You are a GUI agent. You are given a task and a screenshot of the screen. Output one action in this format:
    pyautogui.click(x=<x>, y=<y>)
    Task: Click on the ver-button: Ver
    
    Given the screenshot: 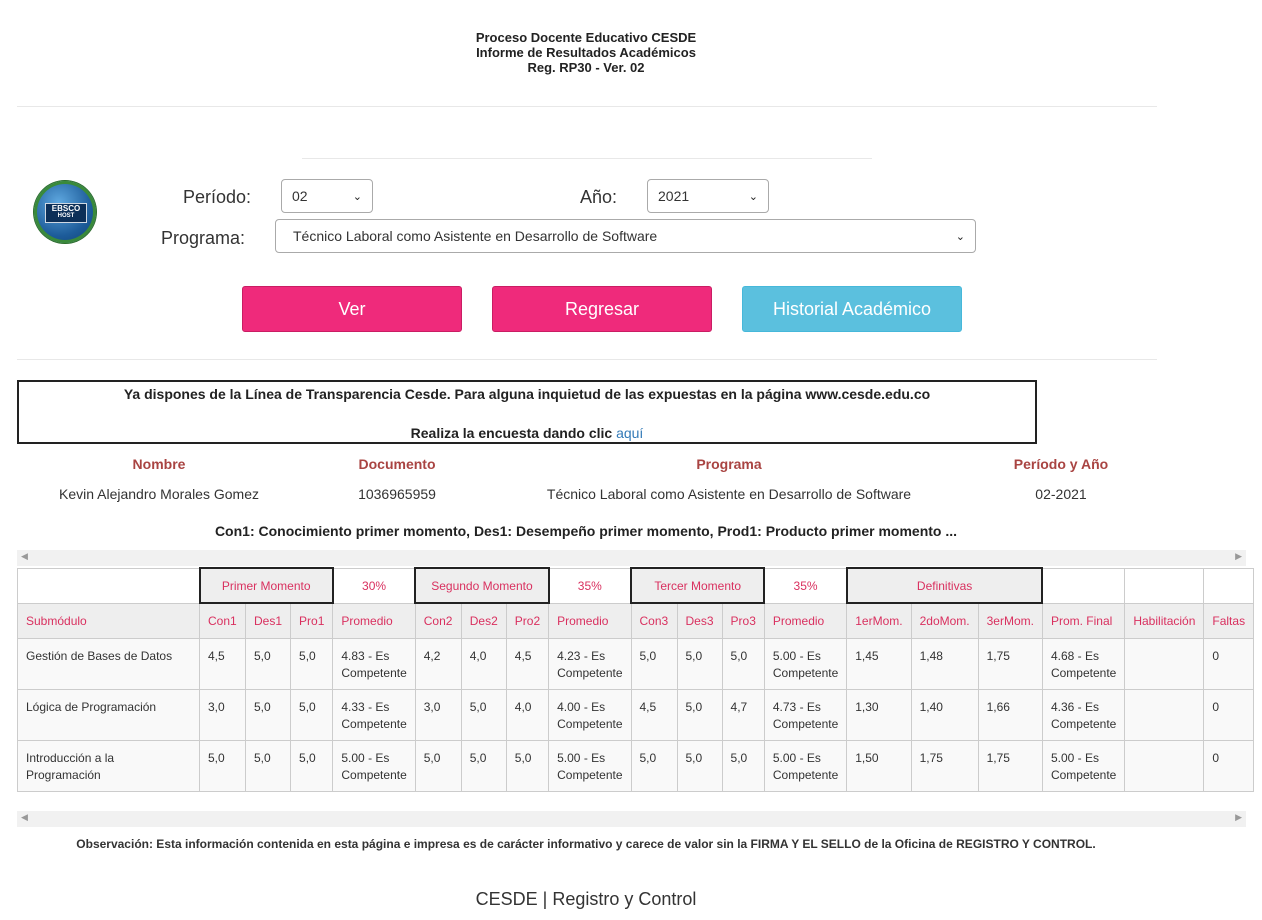 What is the action you would take?
    pyautogui.click(x=352, y=309)
    